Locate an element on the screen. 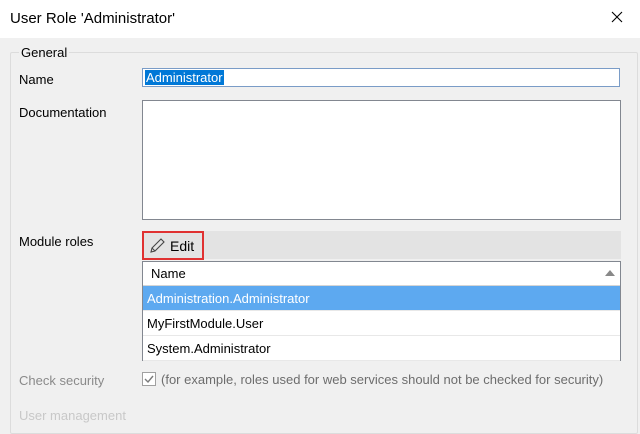 This screenshot has width=640, height=434. sort-ascending-icon is located at coordinates (610, 273).